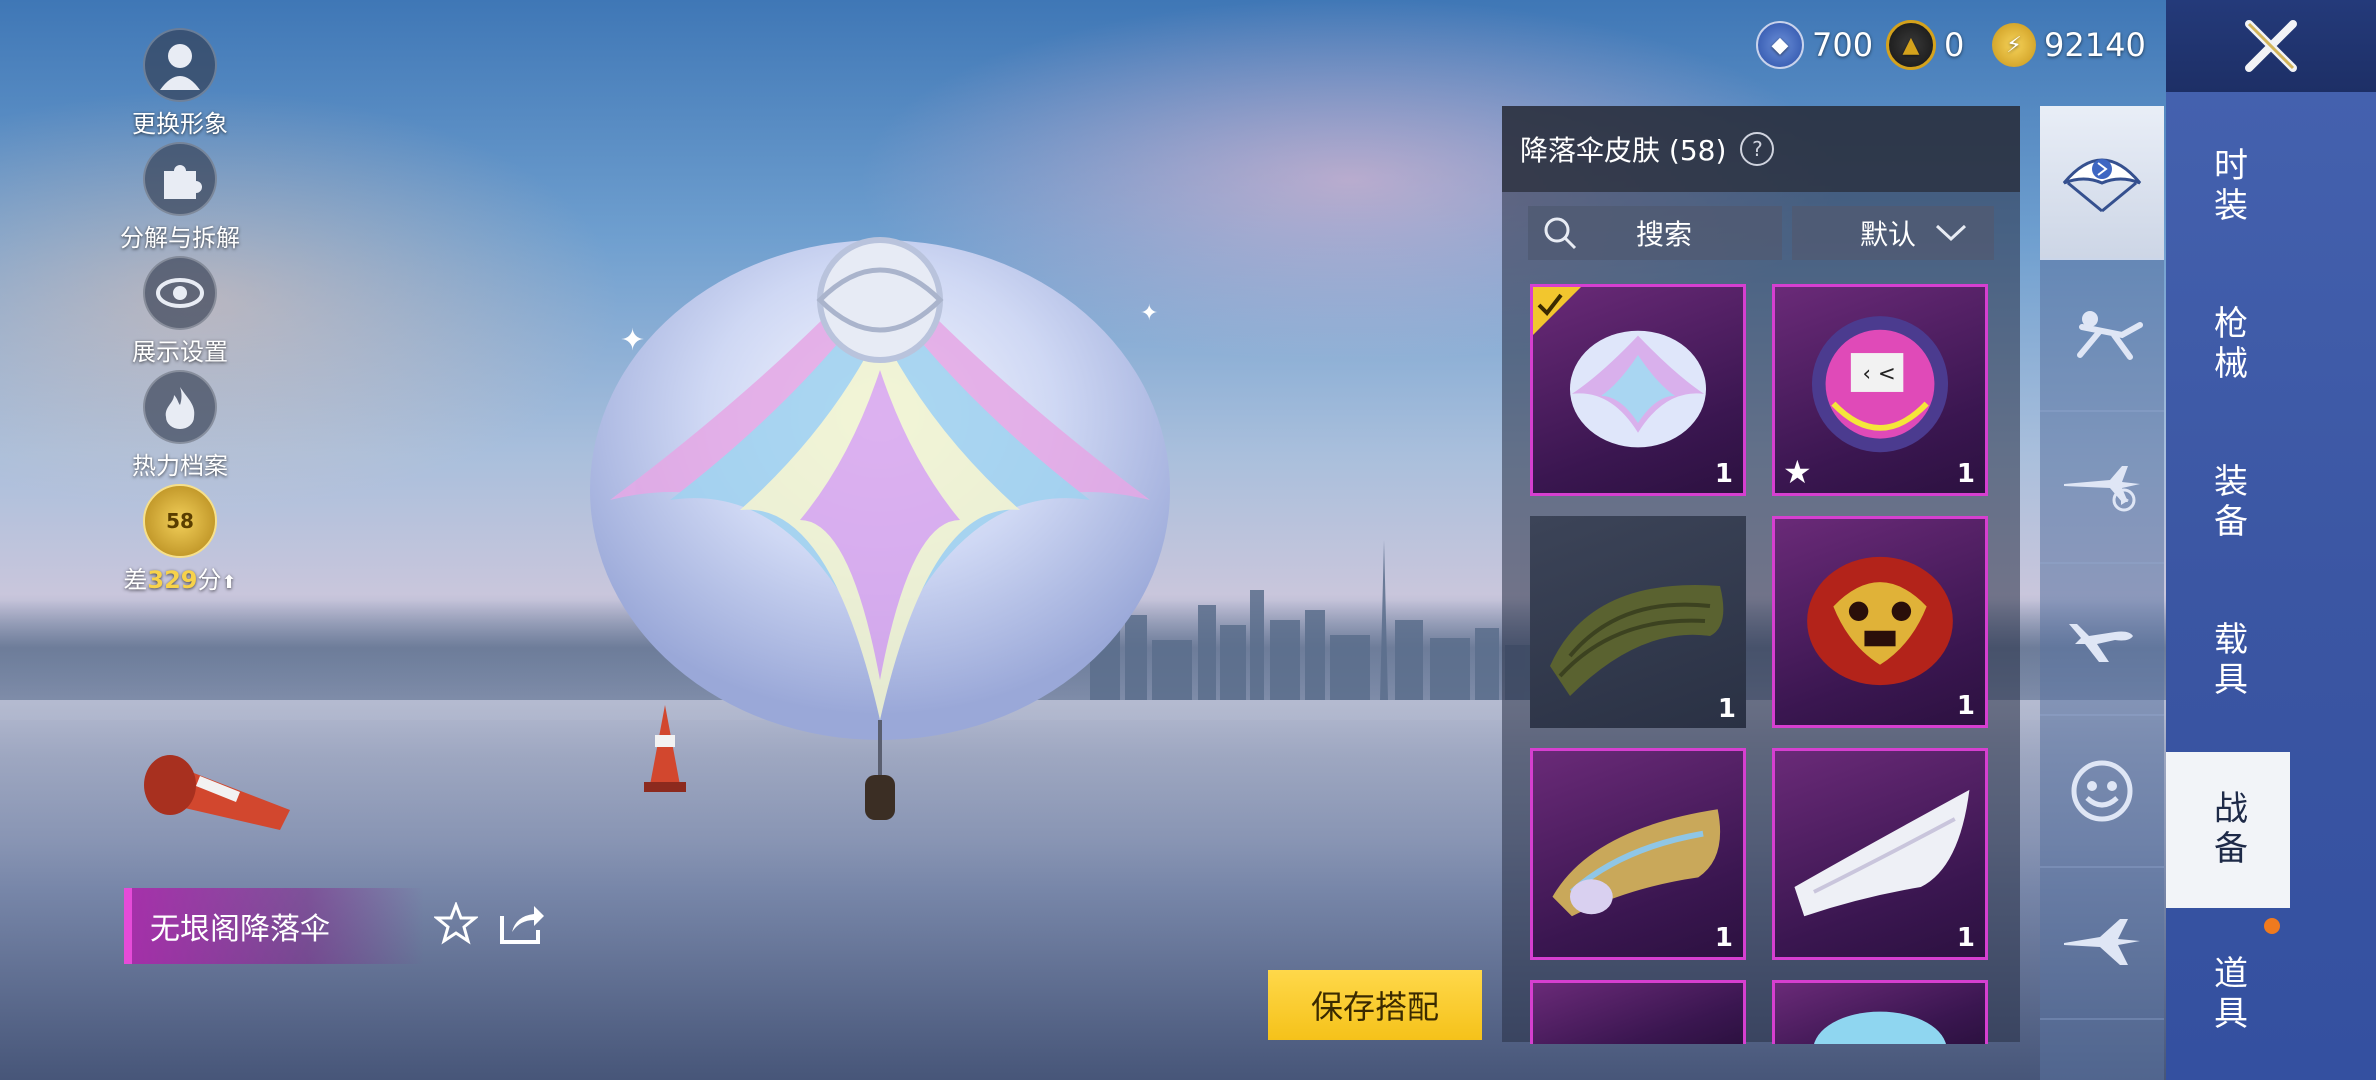 Image resolution: width=2376 pixels, height=1080 pixels. What do you see at coordinates (1880, 1027) in the screenshot?
I see `partial-parachute-icon` at bounding box center [1880, 1027].